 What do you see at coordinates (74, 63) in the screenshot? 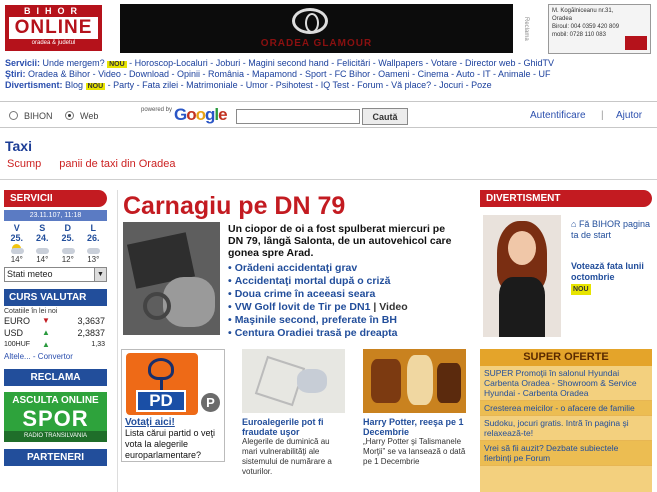
I see `nav-link: Unde mergem?` at bounding box center [74, 63].